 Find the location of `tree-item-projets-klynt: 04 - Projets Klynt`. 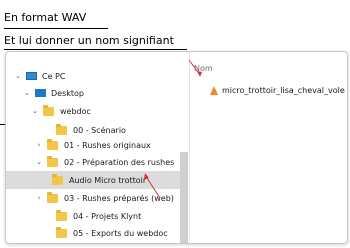

tree-item-projets-klynt: 04 - Projets Klynt is located at coordinates (92, 216).